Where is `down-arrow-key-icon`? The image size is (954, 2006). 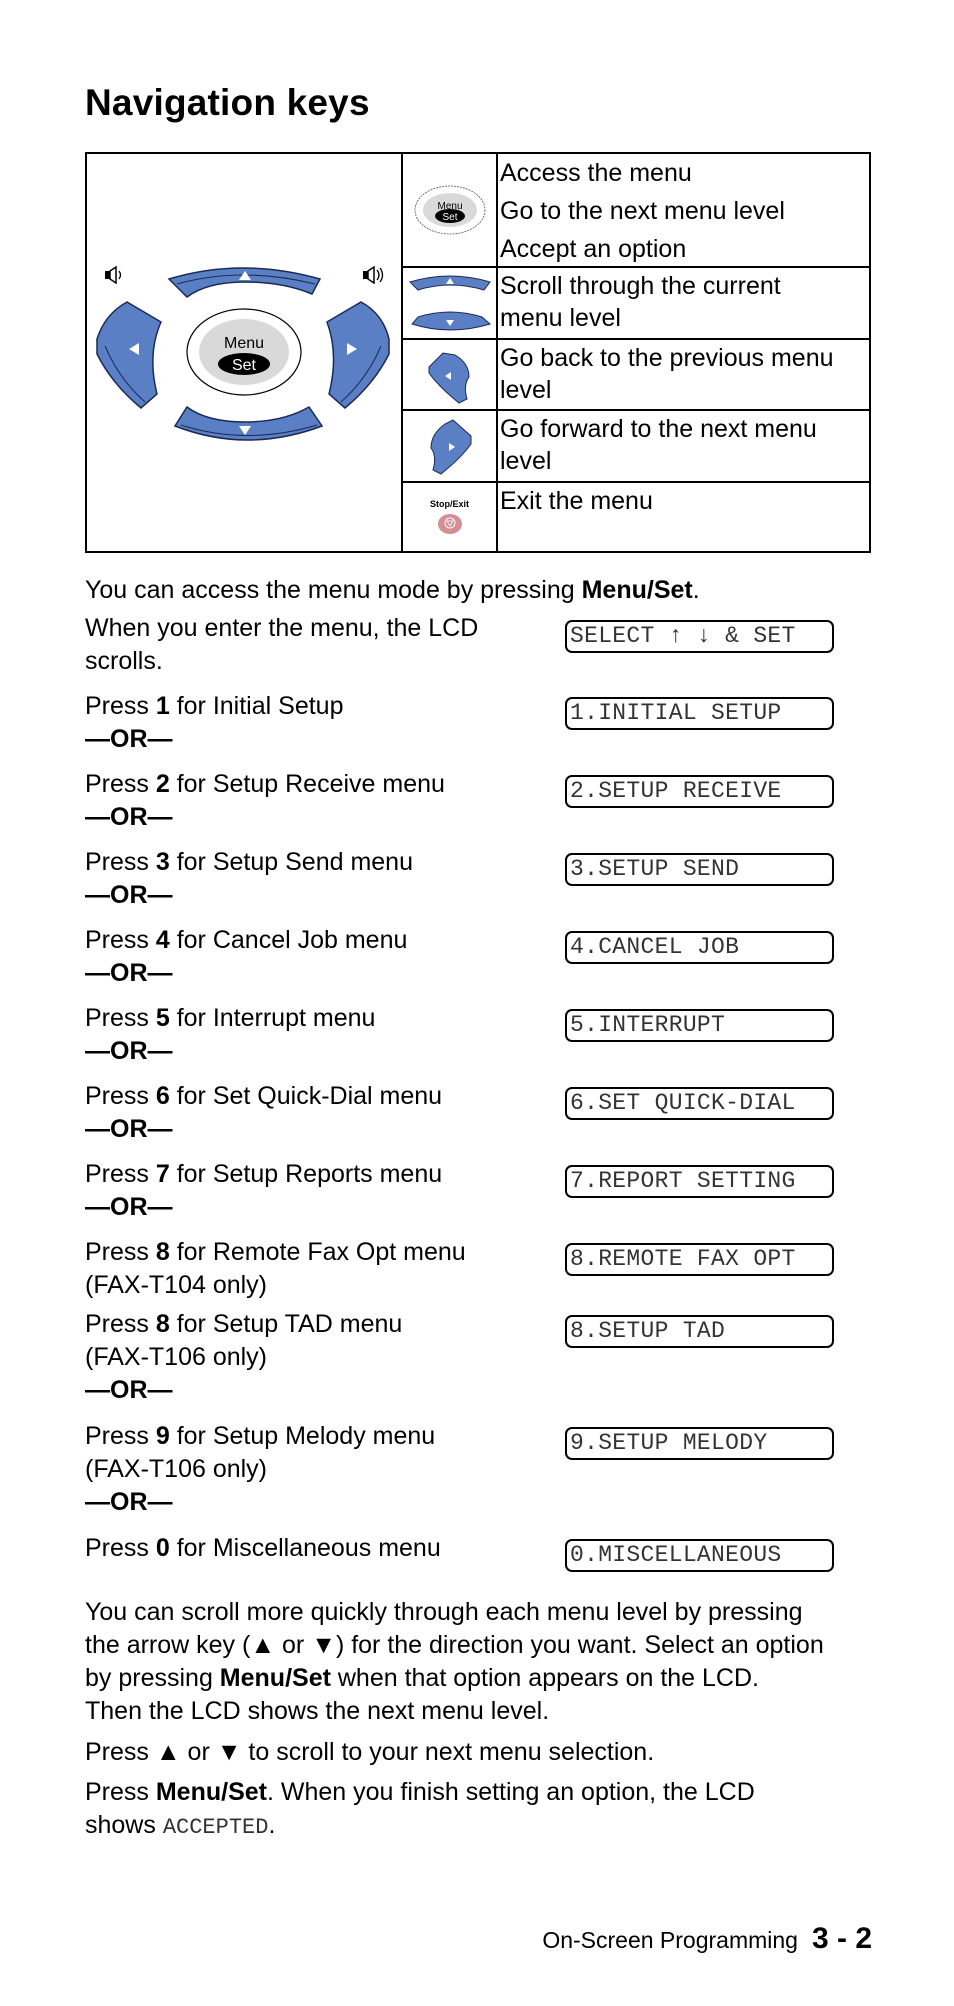
down-arrow-key-icon is located at coordinates (248, 423).